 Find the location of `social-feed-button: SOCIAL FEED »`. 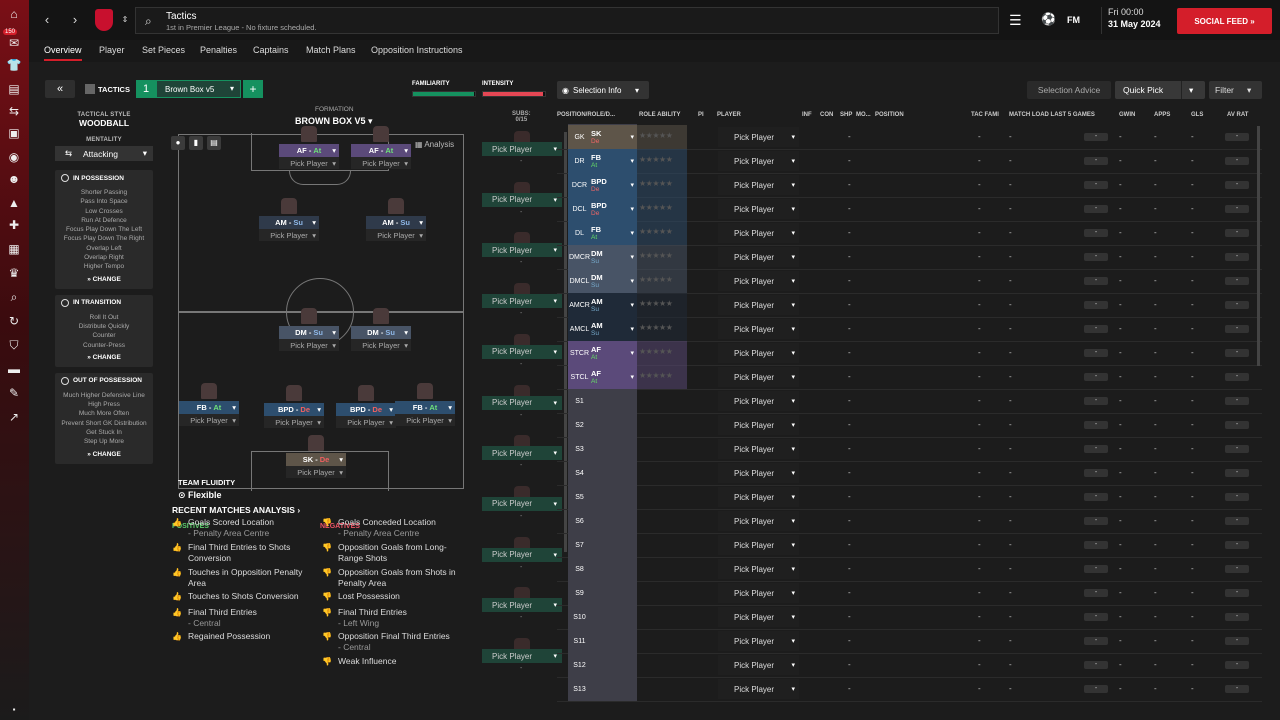

social-feed-button: SOCIAL FEED » is located at coordinates (1224, 21).